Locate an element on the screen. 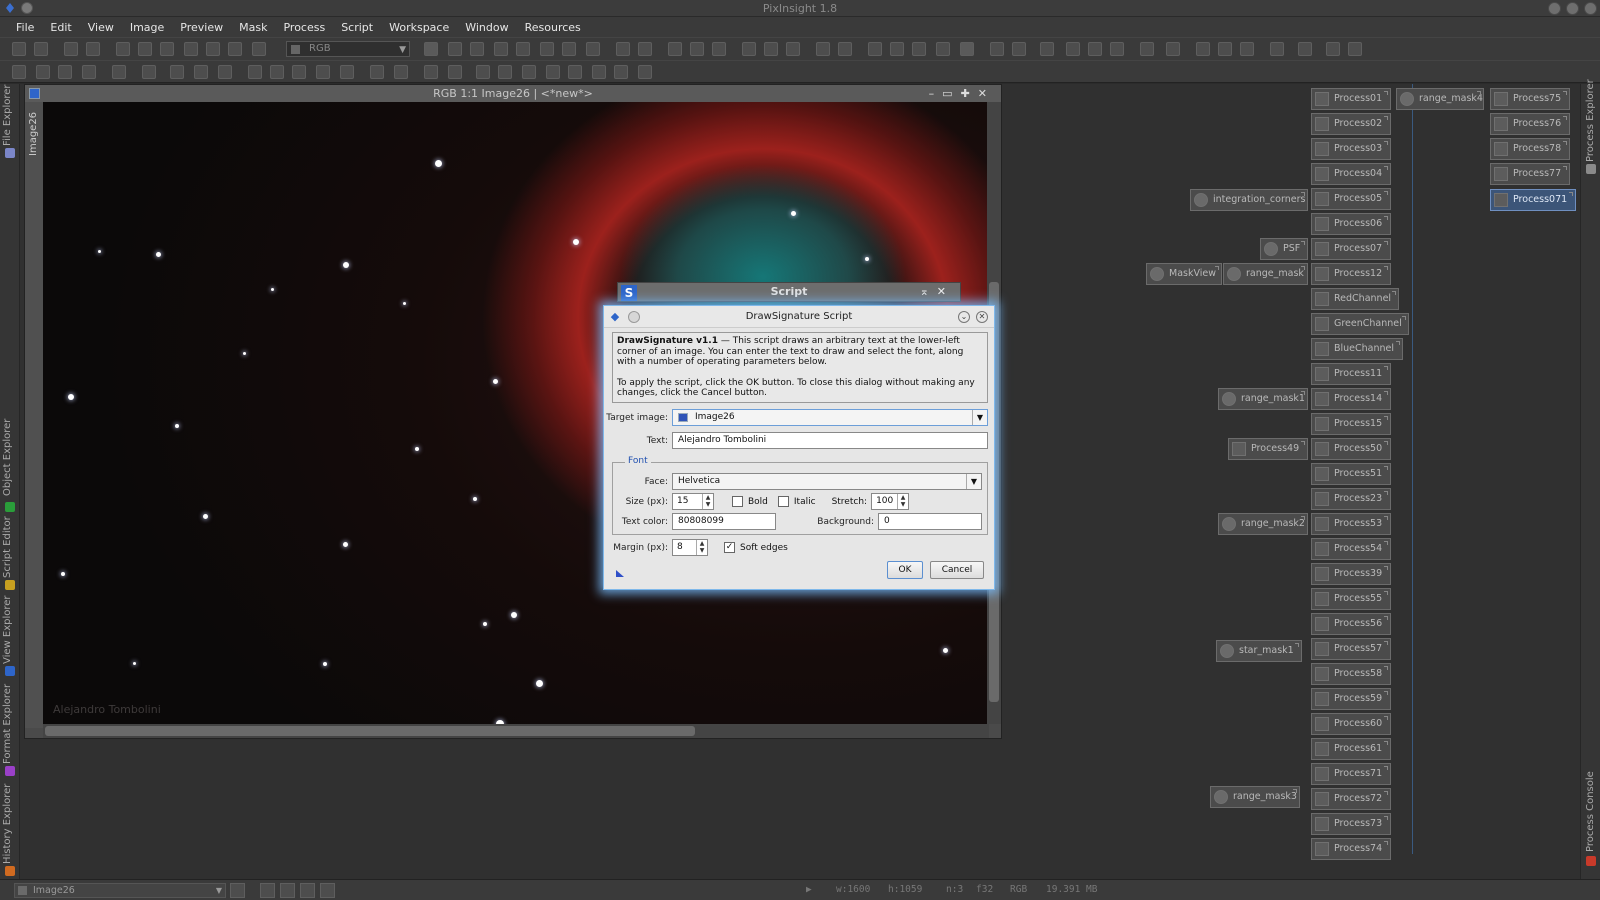 The image size is (1600, 900). channel-rgb-icon is located at coordinates (823, 49).